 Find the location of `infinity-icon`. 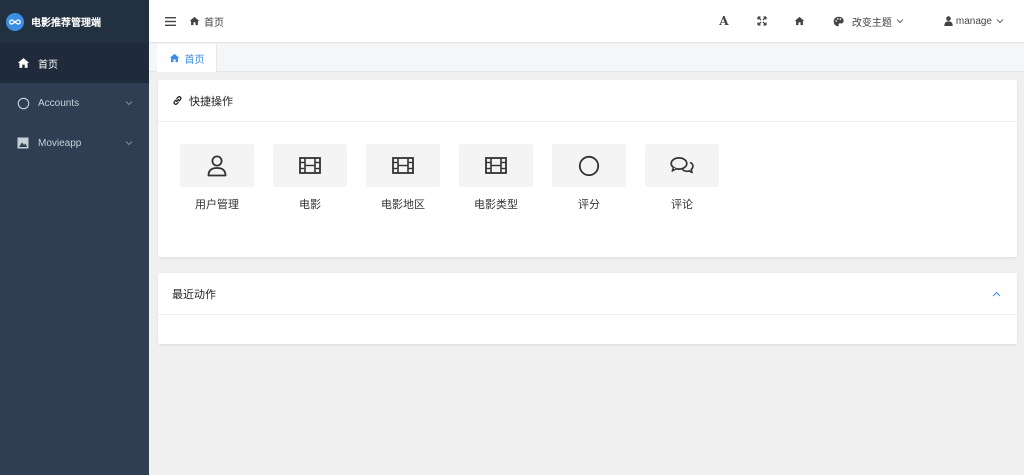

infinity-icon is located at coordinates (15, 21).